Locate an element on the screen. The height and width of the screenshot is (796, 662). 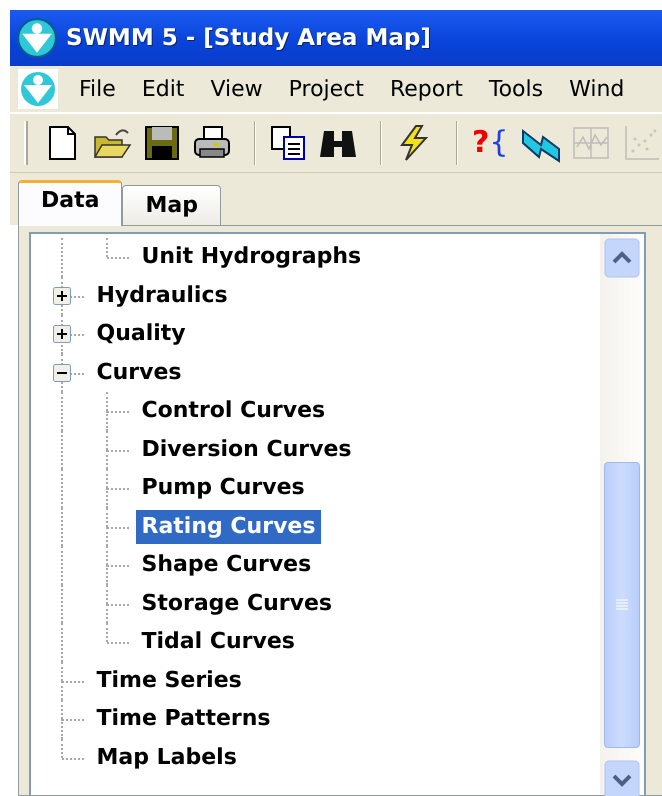
tree-item: Hydraulics is located at coordinates (162, 295).